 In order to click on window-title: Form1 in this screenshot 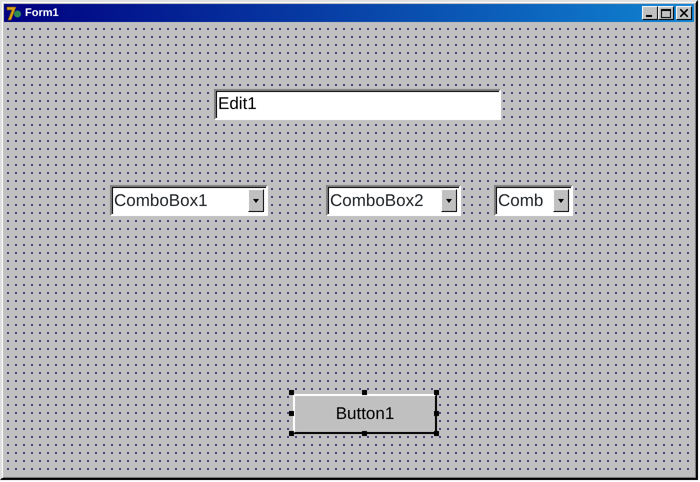, I will do `click(42, 13)`.